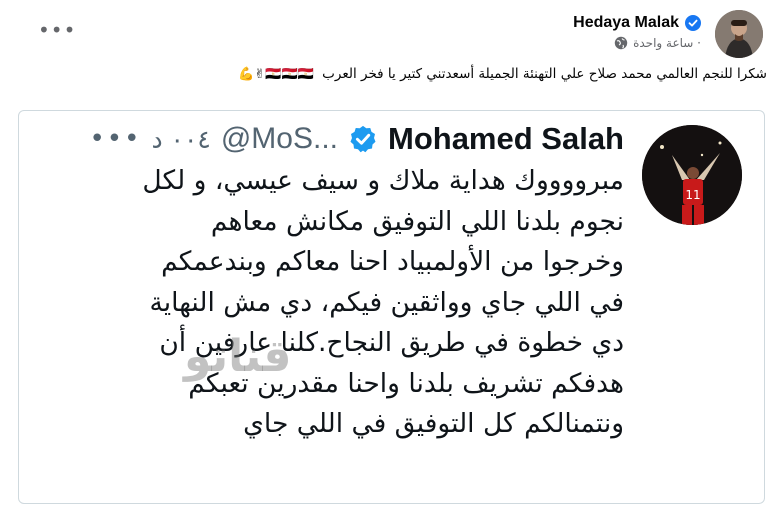 This screenshot has width=781, height=507. I want to click on author-row: Hedaya Malak, so click(637, 23).